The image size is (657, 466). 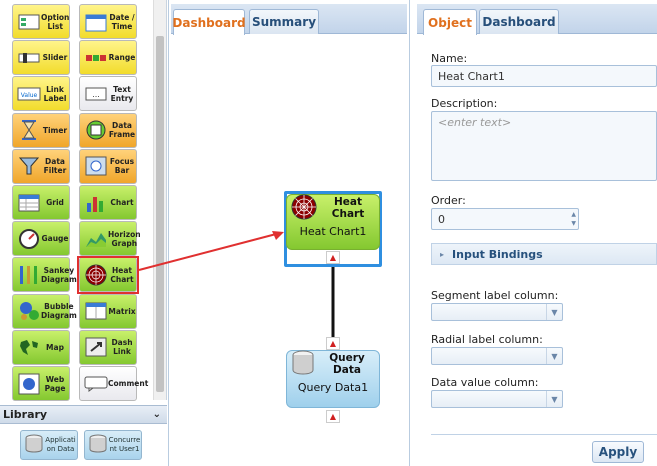 What do you see at coordinates (333, 387) in the screenshot?
I see `node-name: Query Data1` at bounding box center [333, 387].